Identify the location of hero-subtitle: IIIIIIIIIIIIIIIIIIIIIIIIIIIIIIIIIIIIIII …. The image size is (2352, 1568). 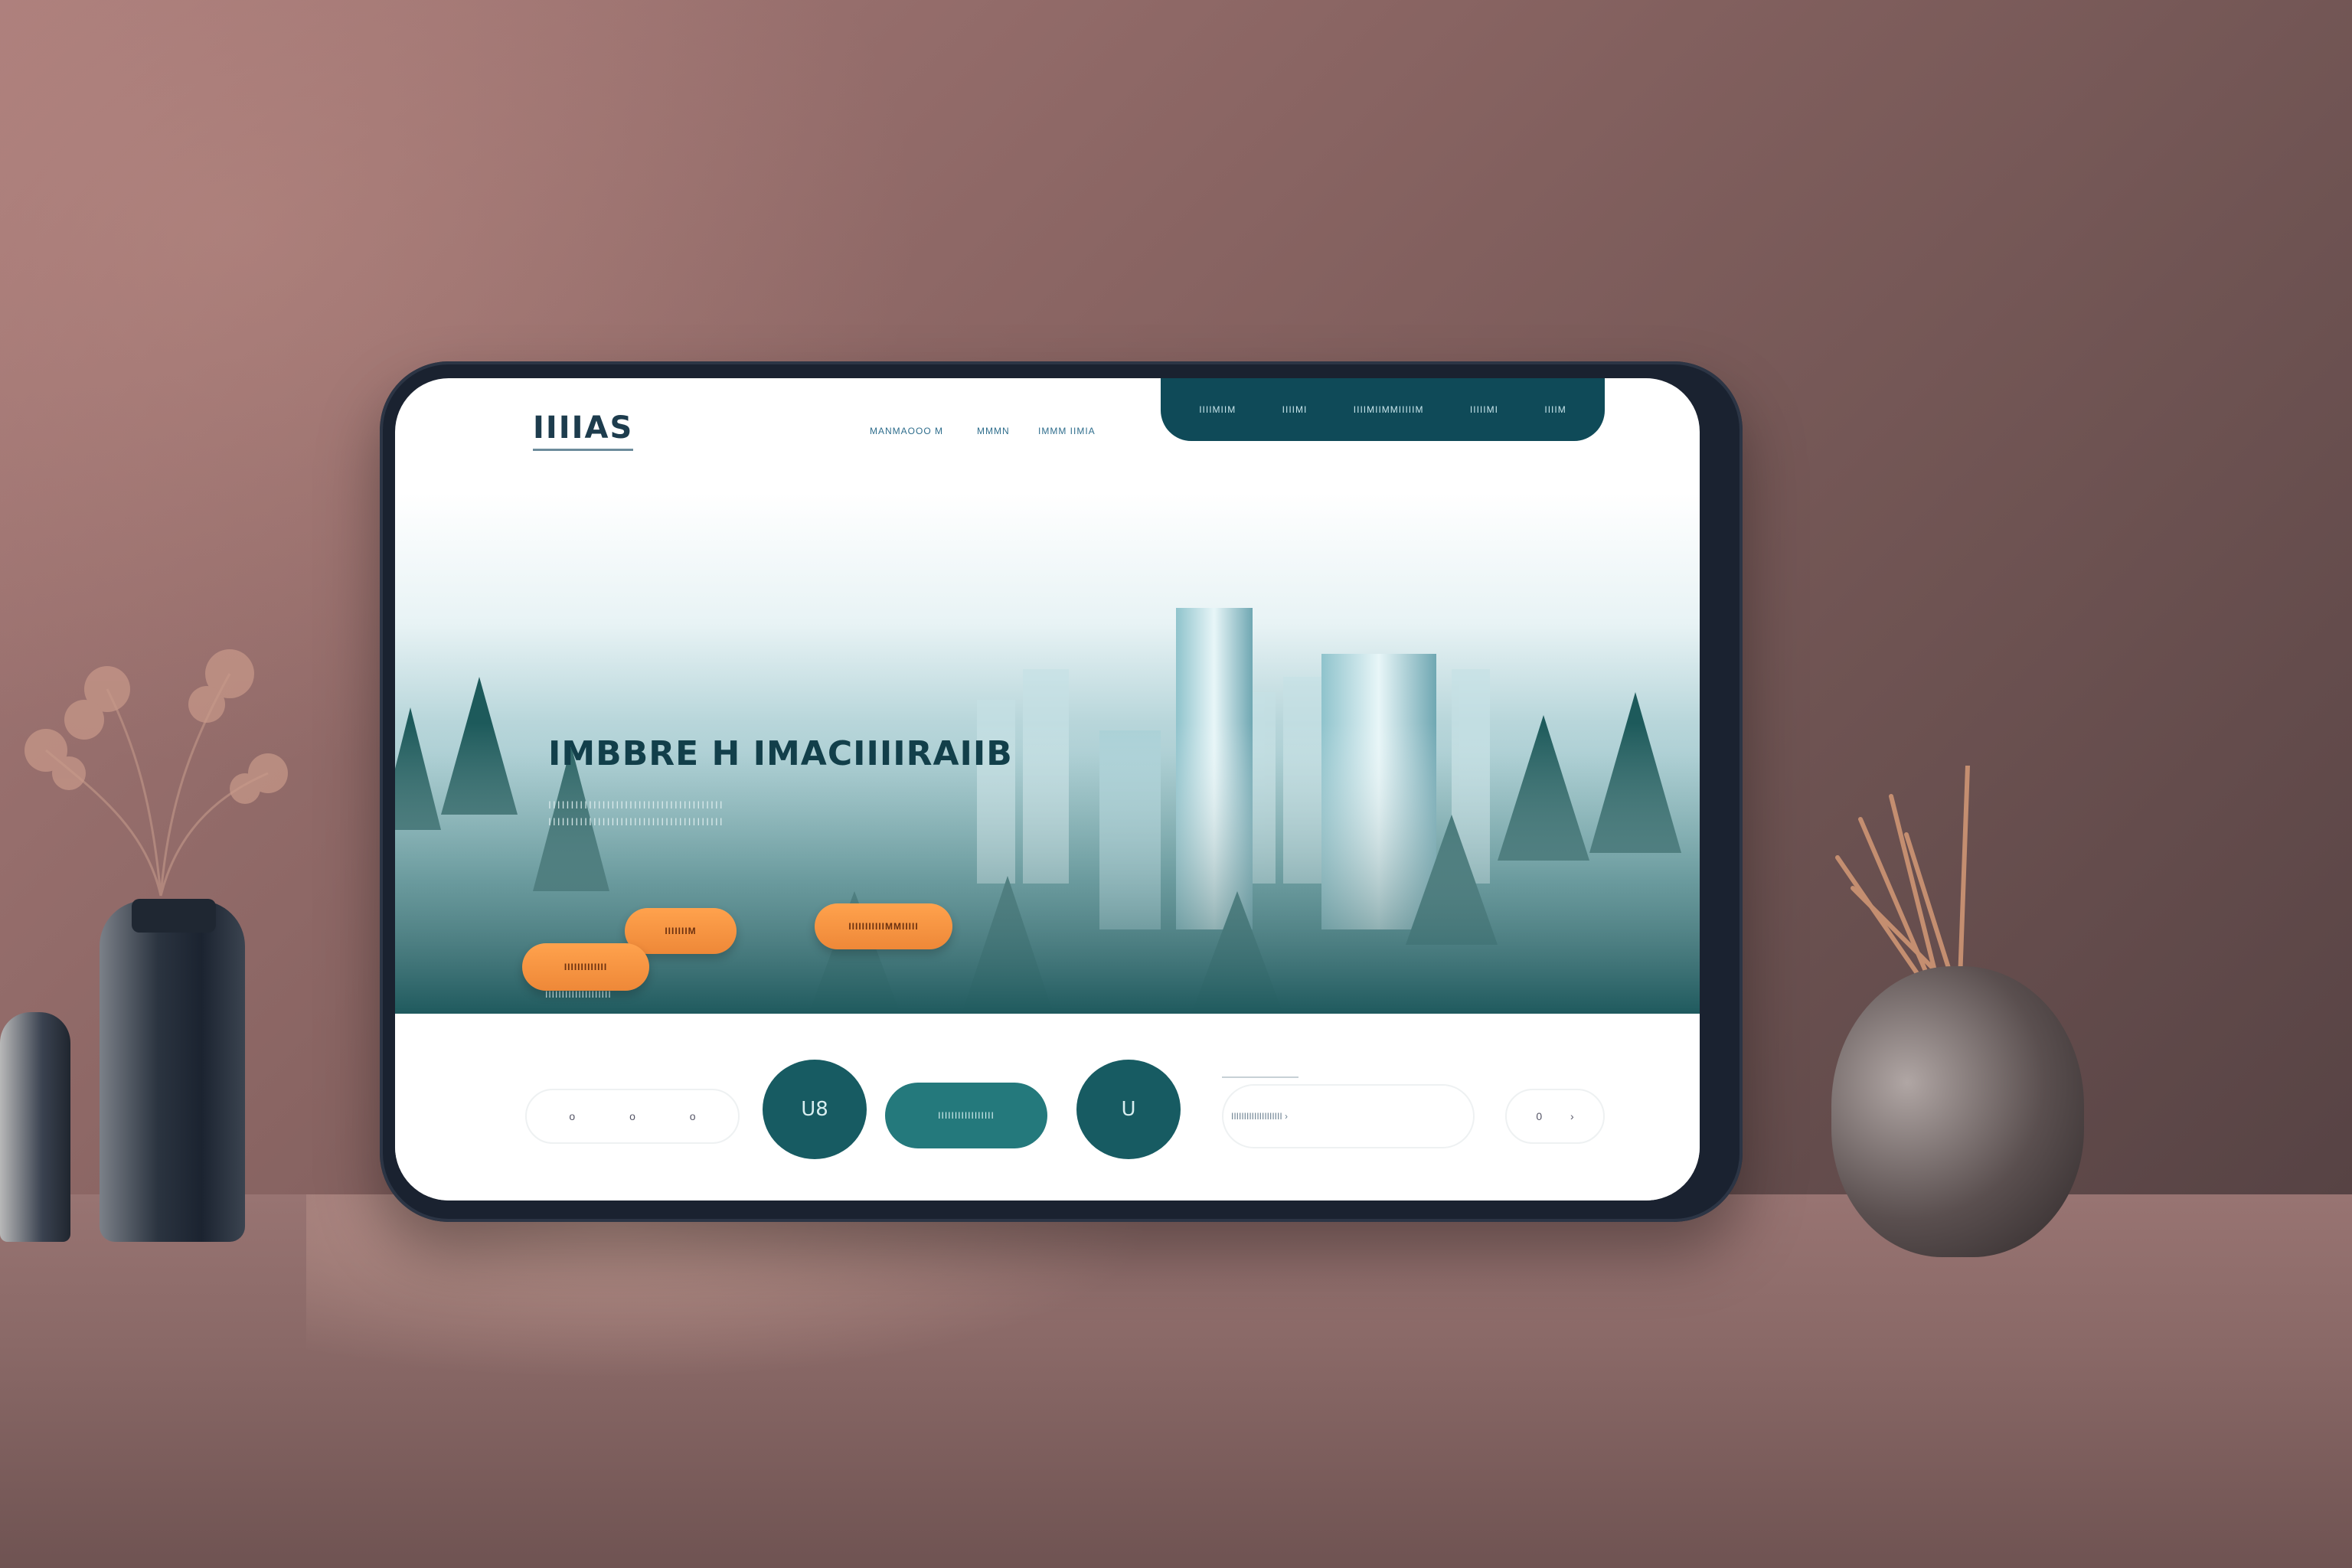
(747, 813).